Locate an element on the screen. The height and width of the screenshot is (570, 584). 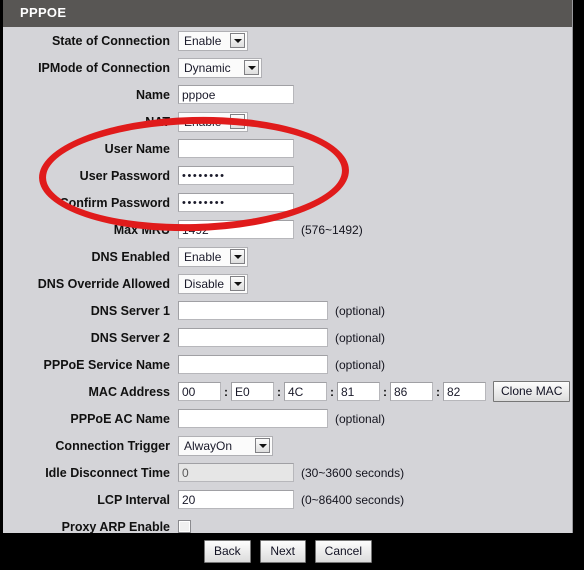
label-confirm-password: Confirm Password is located at coordinates (114, 202).